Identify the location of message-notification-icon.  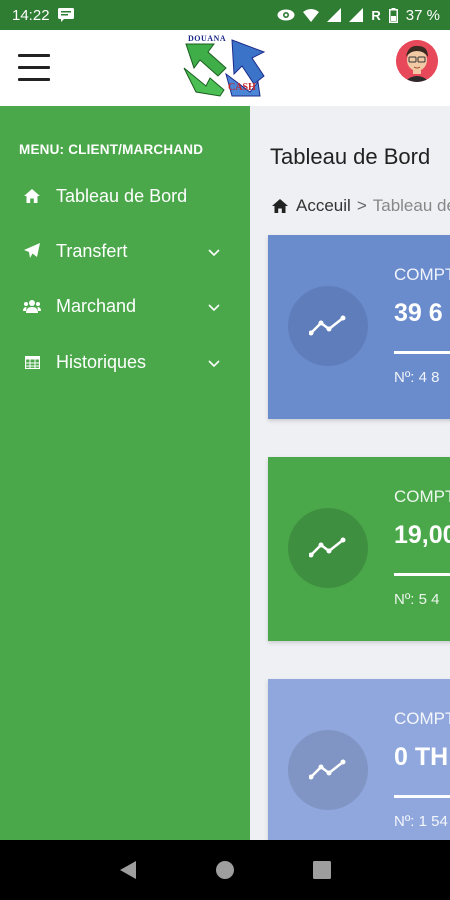
(65, 15).